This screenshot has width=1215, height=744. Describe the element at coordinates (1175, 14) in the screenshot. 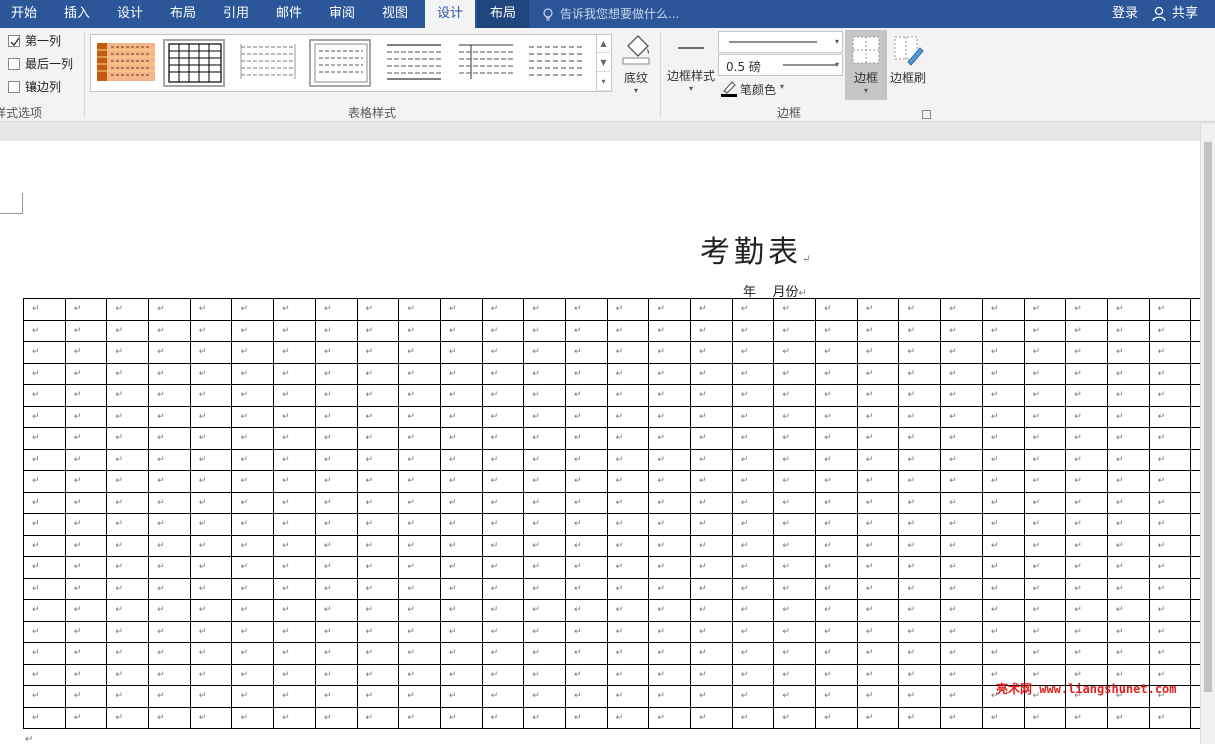

I see `share-button: 共享` at that location.